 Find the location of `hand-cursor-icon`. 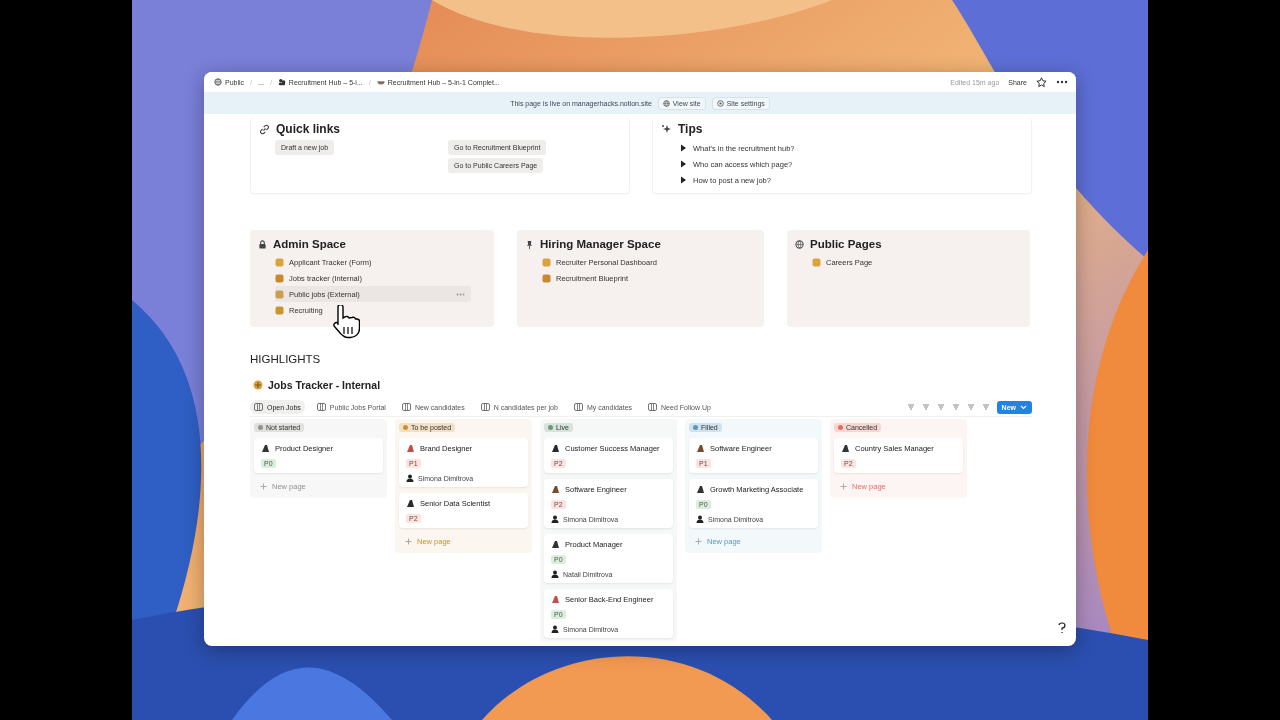

hand-cursor-icon is located at coordinates (345, 322).